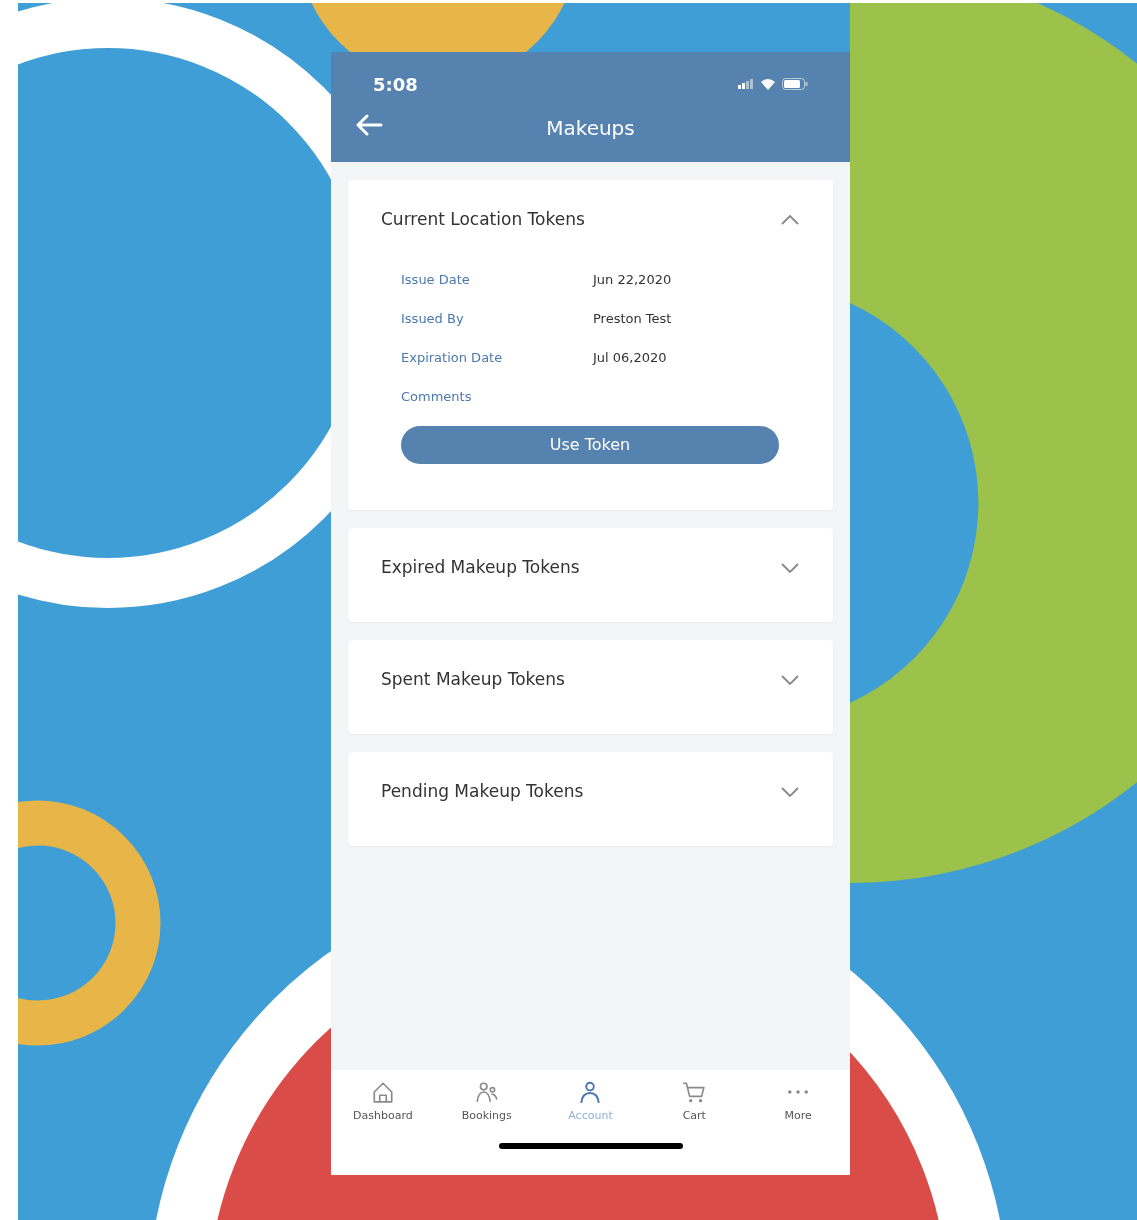  What do you see at coordinates (590, 128) in the screenshot?
I see `page-title: Makeups` at bounding box center [590, 128].